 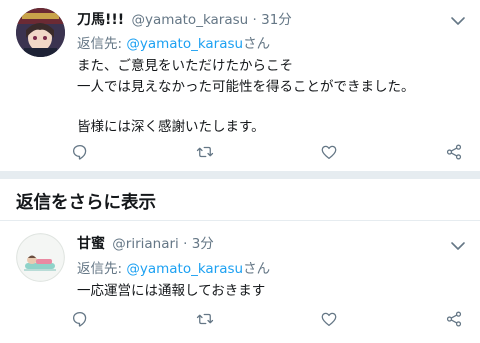 I want to click on tweet-text-line: 一人では見えなかった可能性を得ることができました。, so click(x=246, y=86).